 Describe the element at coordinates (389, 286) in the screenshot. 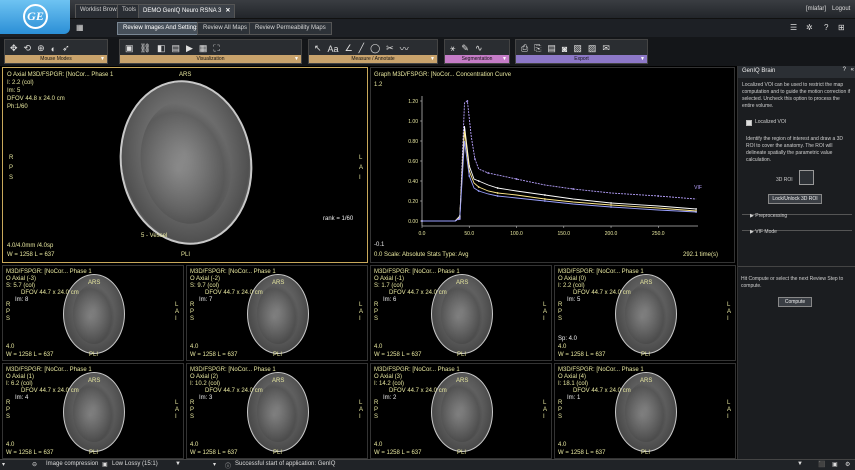

I see `thumb-location: S: 1.7 (col)` at that location.